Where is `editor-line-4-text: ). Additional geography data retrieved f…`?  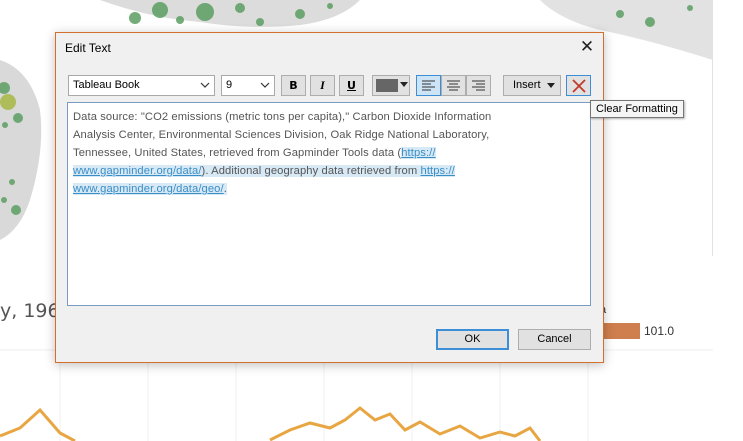
editor-line-4-text: ). Additional geography data retrieved f… is located at coordinates (311, 171).